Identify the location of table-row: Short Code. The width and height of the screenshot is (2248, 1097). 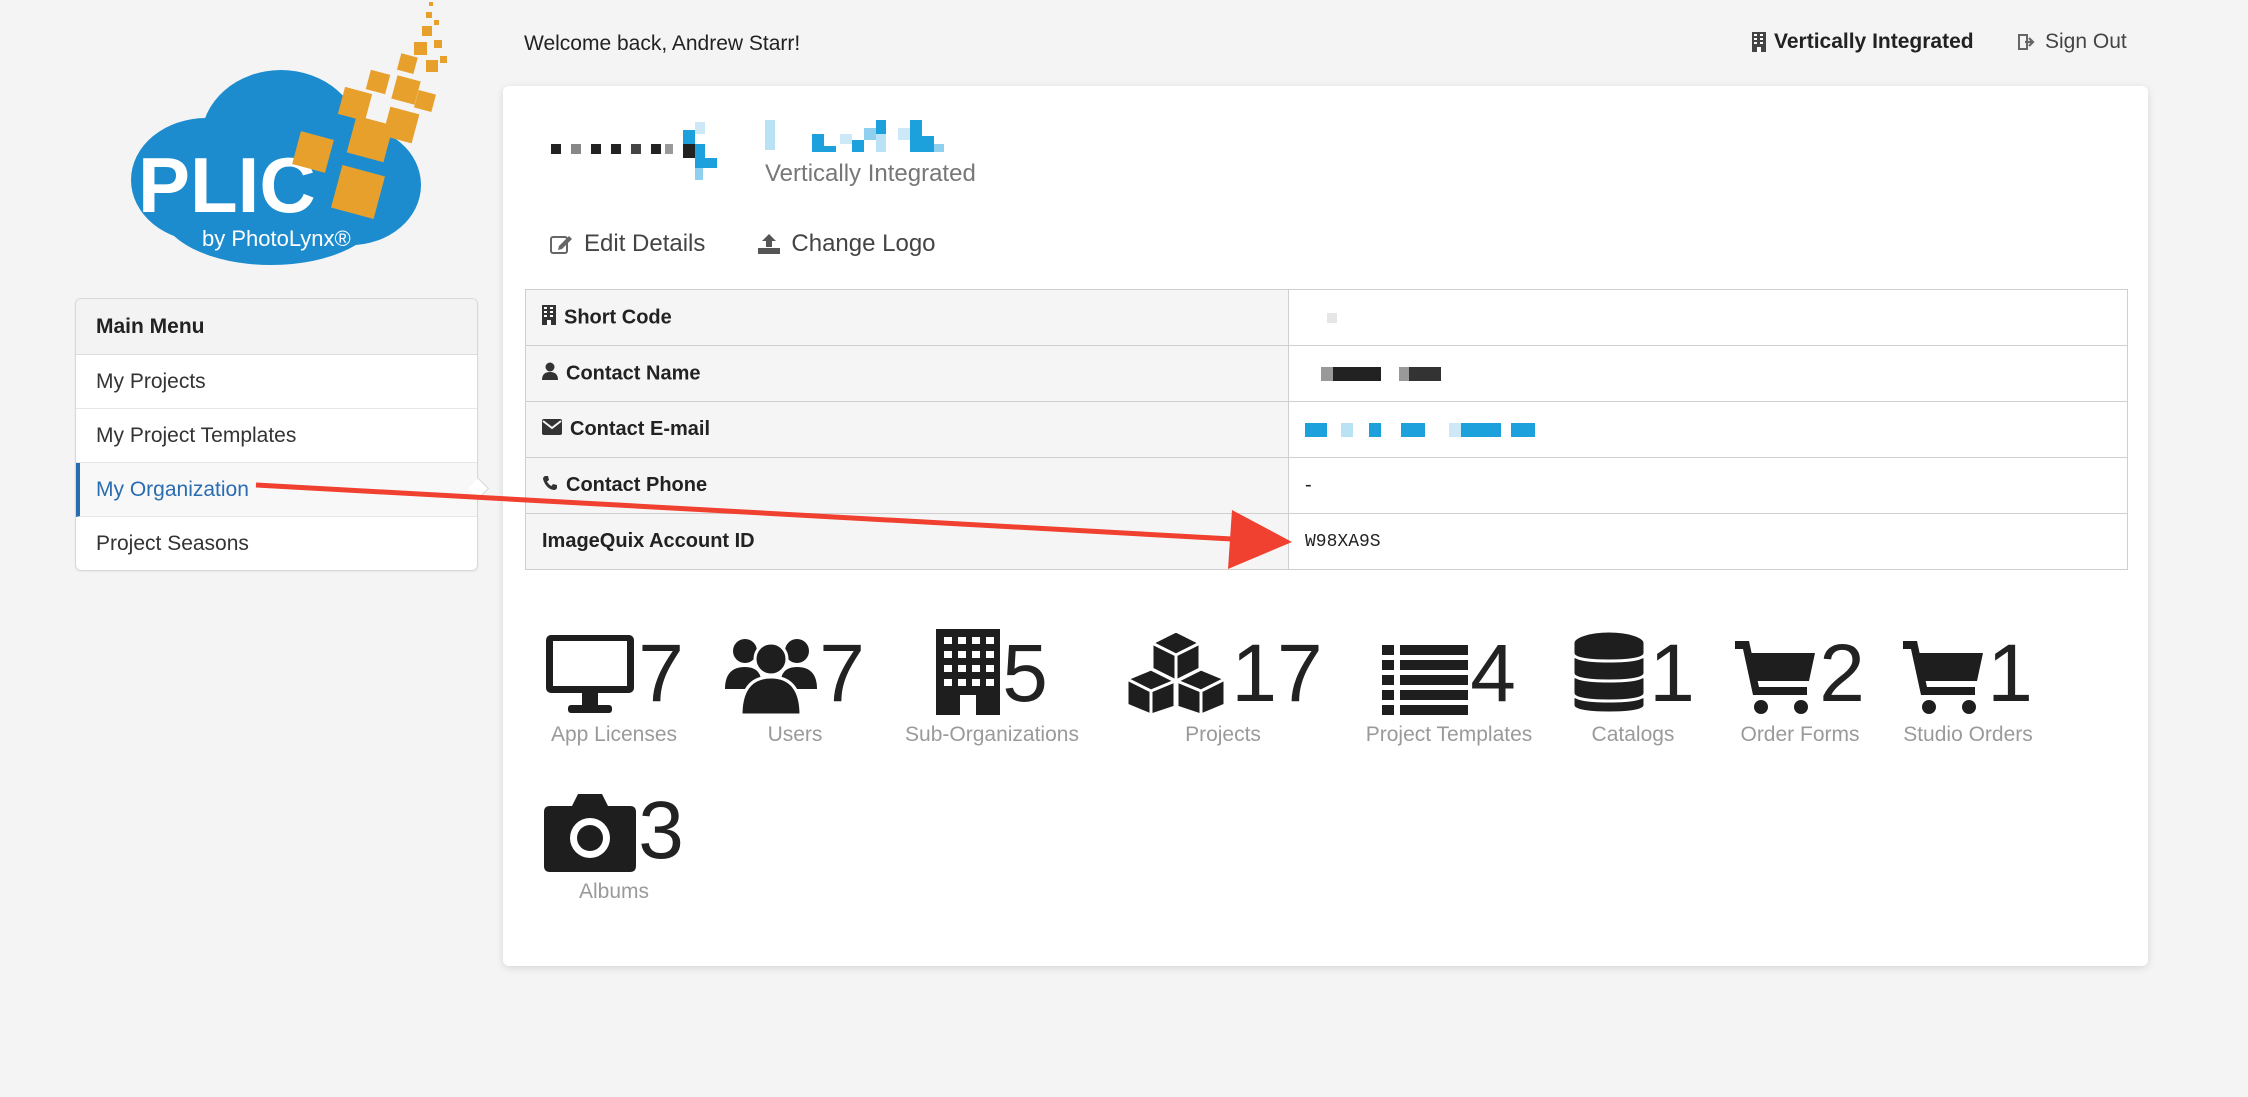
(1326, 317).